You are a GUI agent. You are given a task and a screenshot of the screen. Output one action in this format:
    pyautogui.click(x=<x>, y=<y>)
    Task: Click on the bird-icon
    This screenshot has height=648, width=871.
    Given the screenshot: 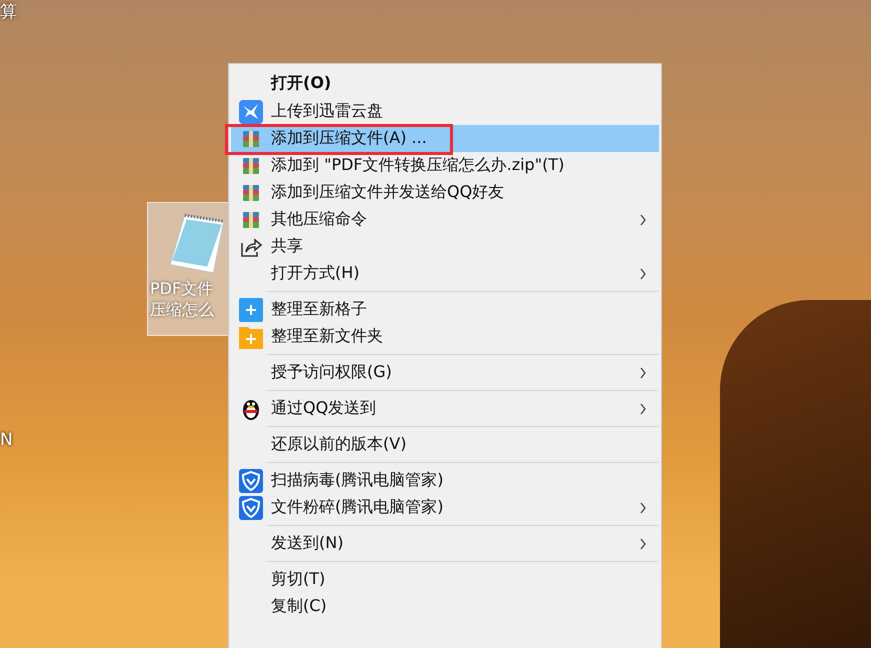 What is the action you would take?
    pyautogui.click(x=251, y=112)
    